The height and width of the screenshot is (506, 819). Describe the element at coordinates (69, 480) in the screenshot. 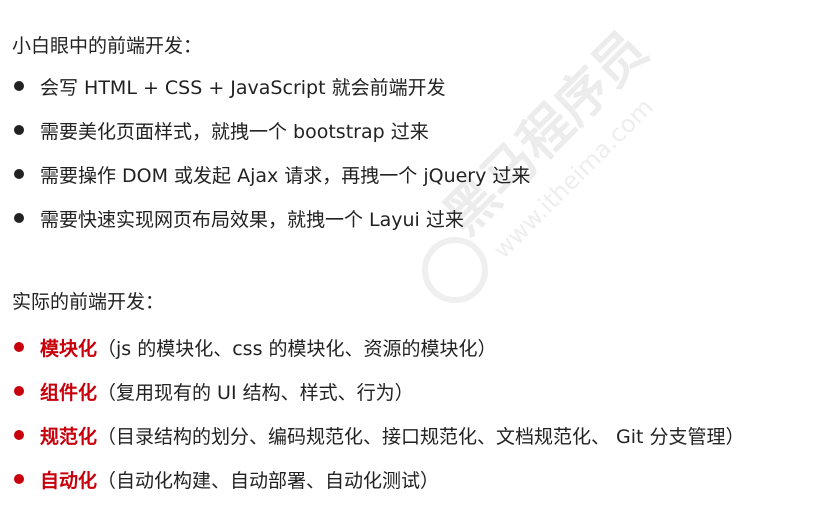

I see `item-keyword: 自动化` at that location.